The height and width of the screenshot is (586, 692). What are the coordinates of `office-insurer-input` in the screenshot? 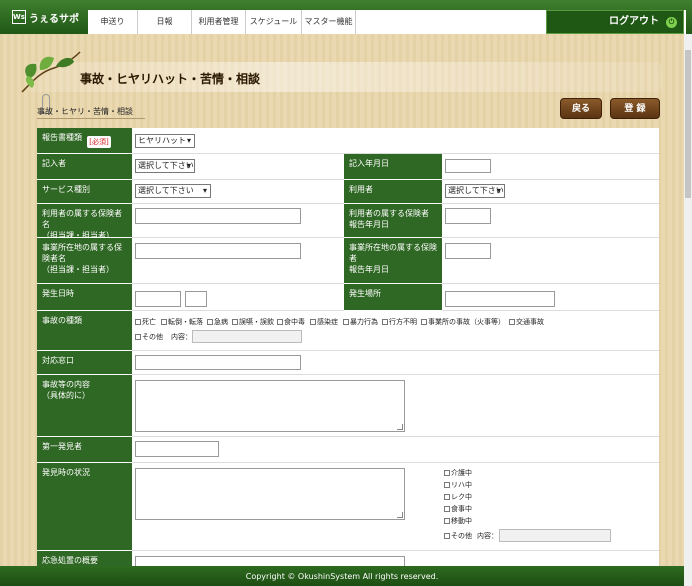 It's located at (218, 251).